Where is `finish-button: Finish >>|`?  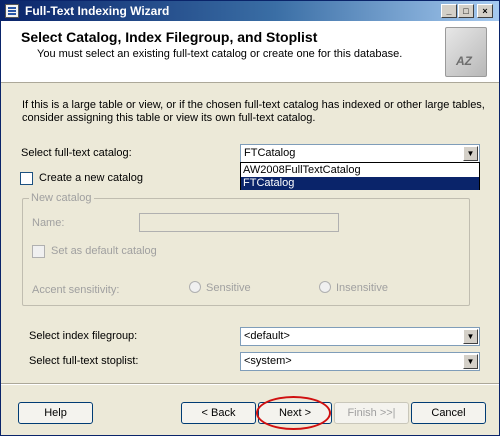
finish-button: Finish >>| is located at coordinates (371, 413).